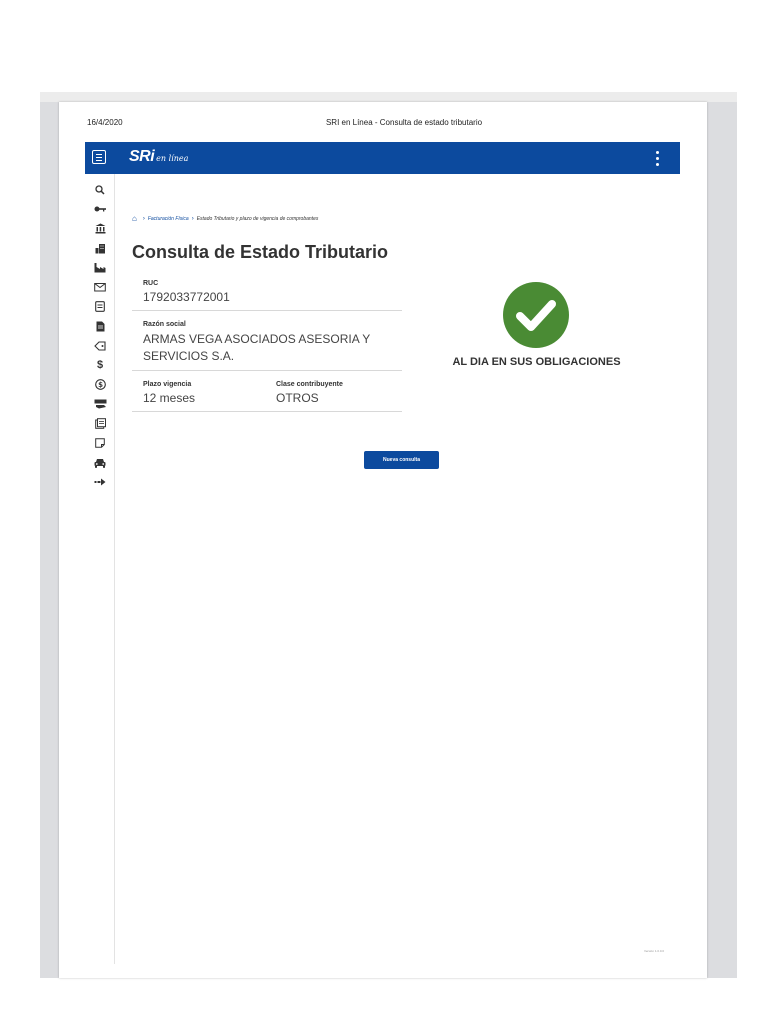  Describe the element at coordinates (536, 362) in the screenshot. I see `status-text: AL DIA EN SUS OBLIGACIONES` at that location.